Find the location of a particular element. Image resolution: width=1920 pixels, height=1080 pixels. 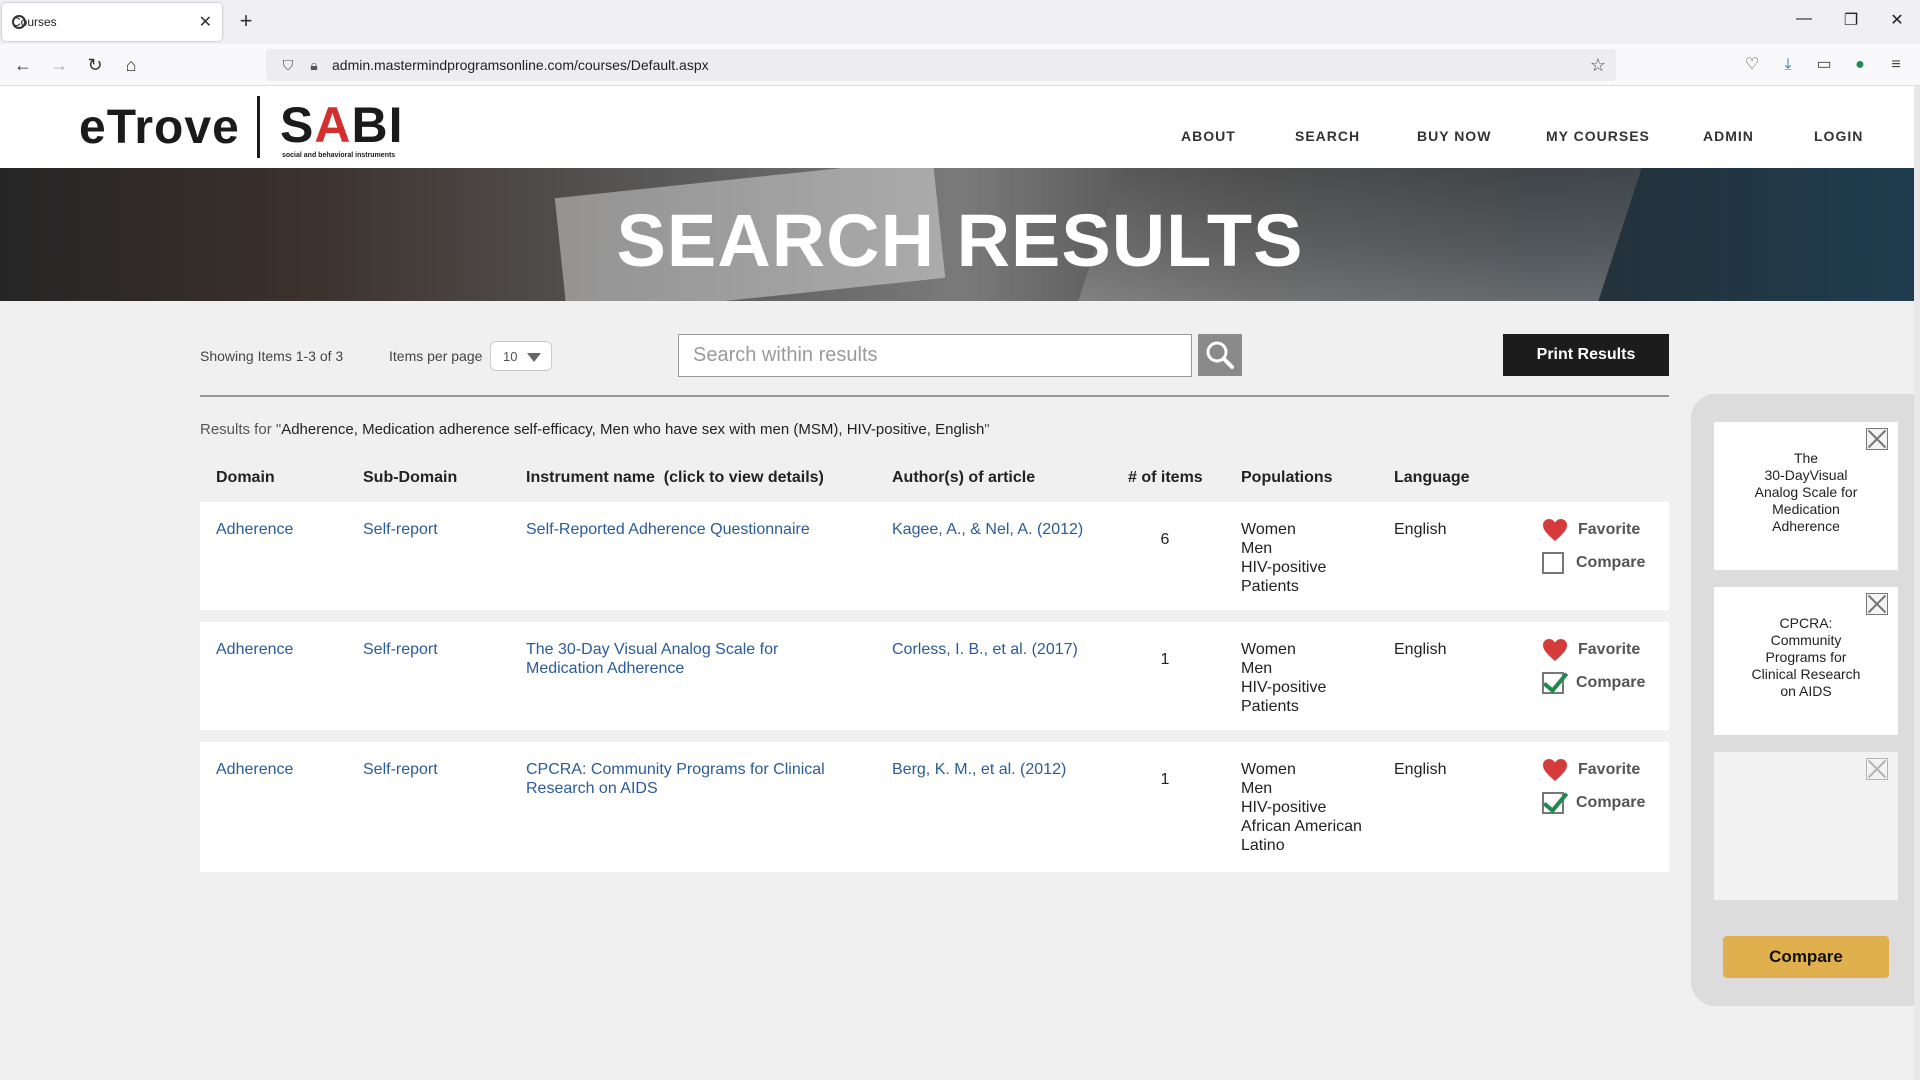

author-link: Kagee, A., & Nel, A. (2012) is located at coordinates (987, 529).